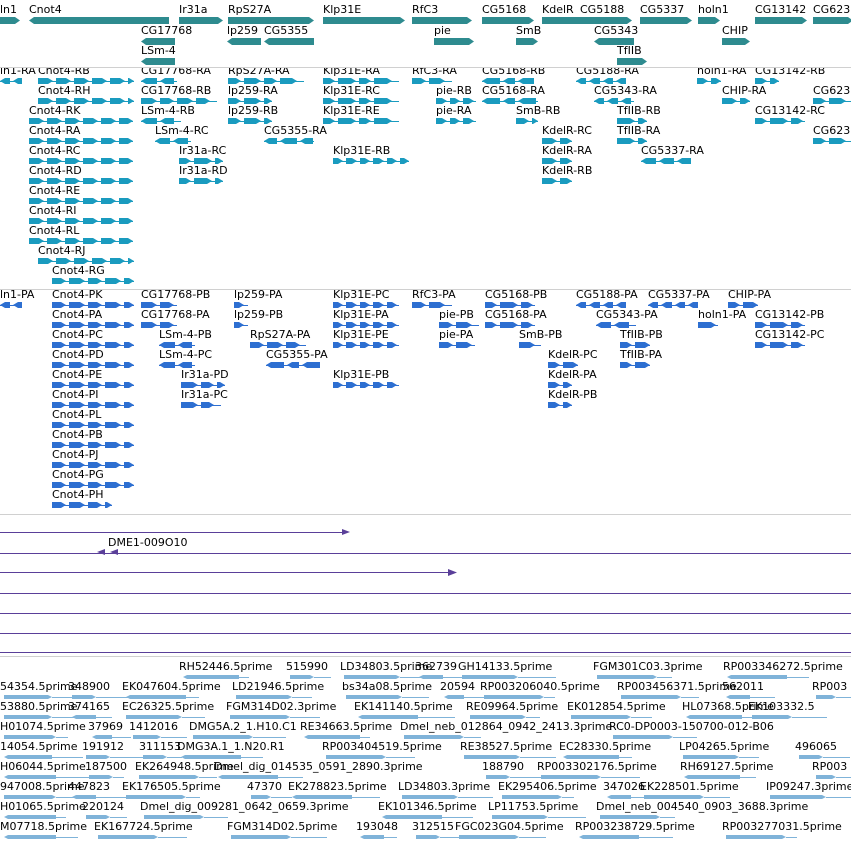 The image size is (851, 842). Describe the element at coordinates (264, 786) in the screenshot. I see `est-label: 47370` at that location.